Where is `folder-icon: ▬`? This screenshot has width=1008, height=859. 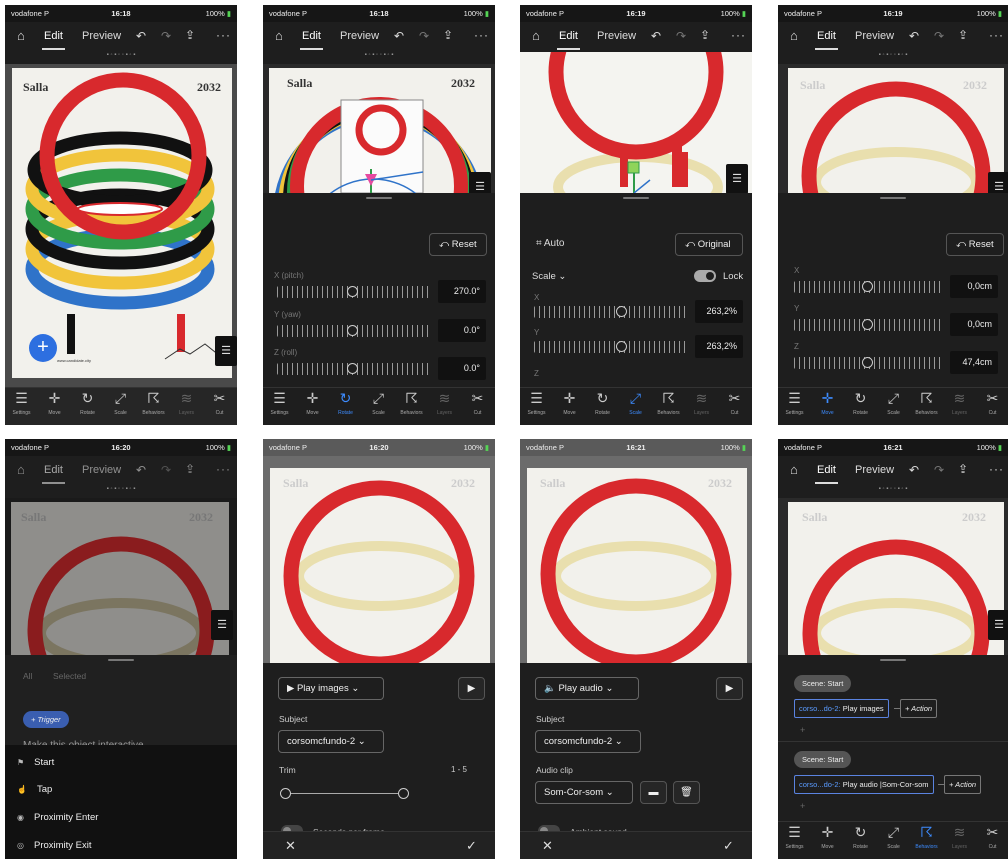
folder-icon: ▬ is located at coordinates (653, 792).